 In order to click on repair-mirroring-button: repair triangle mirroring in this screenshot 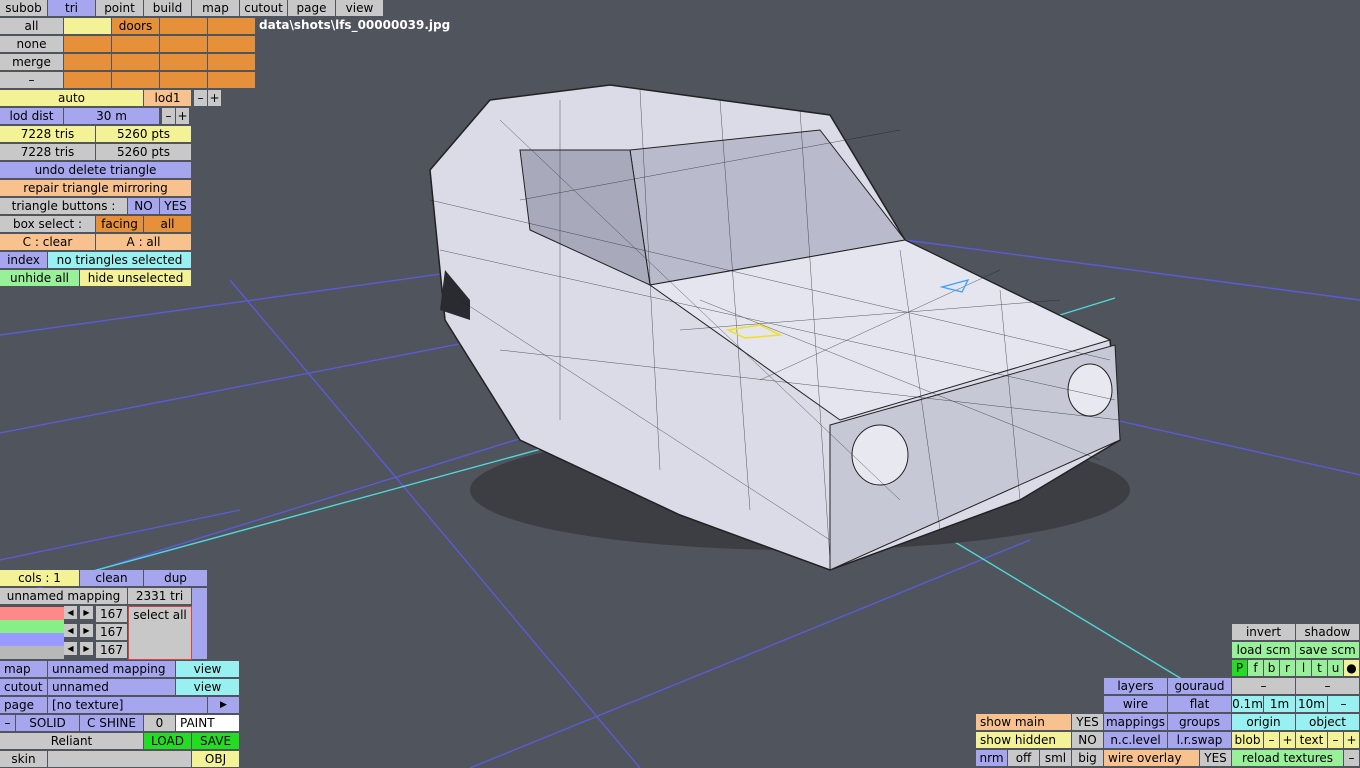, I will do `click(96, 188)`.